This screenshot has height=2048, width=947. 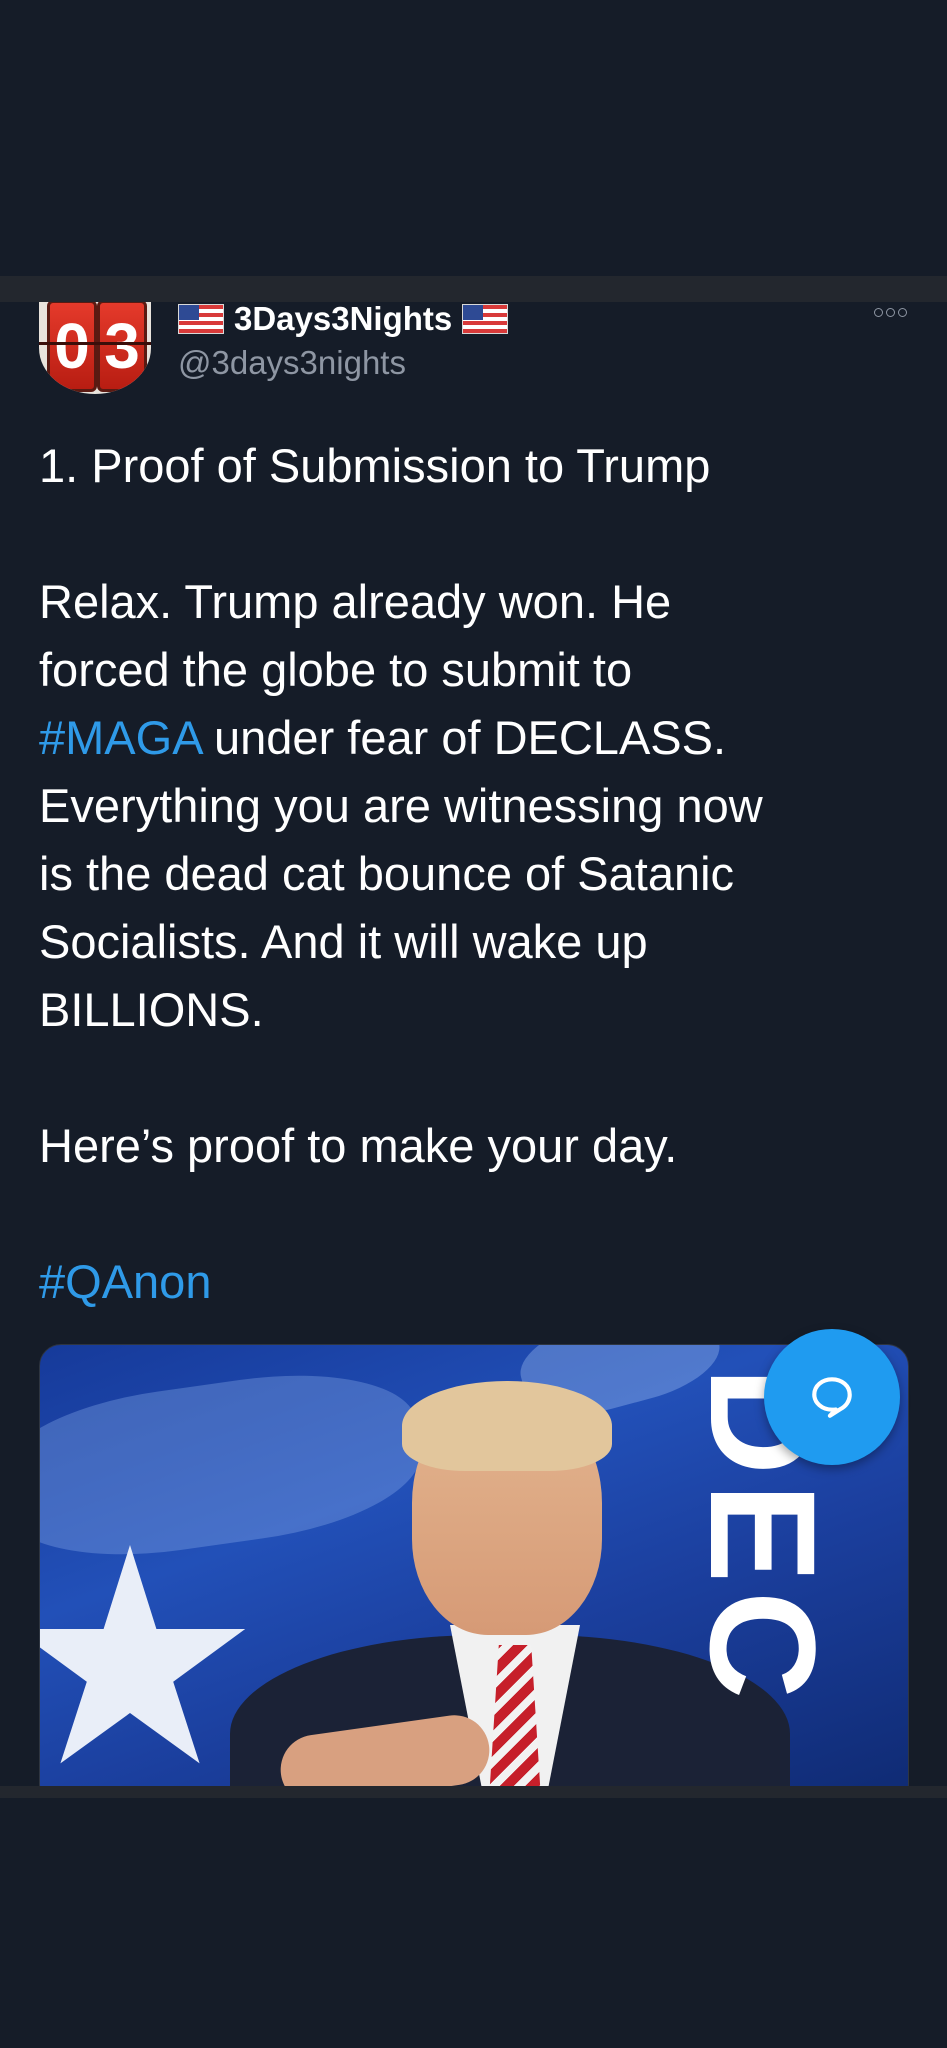 I want to click on flag-background, so click(x=235, y=1465).